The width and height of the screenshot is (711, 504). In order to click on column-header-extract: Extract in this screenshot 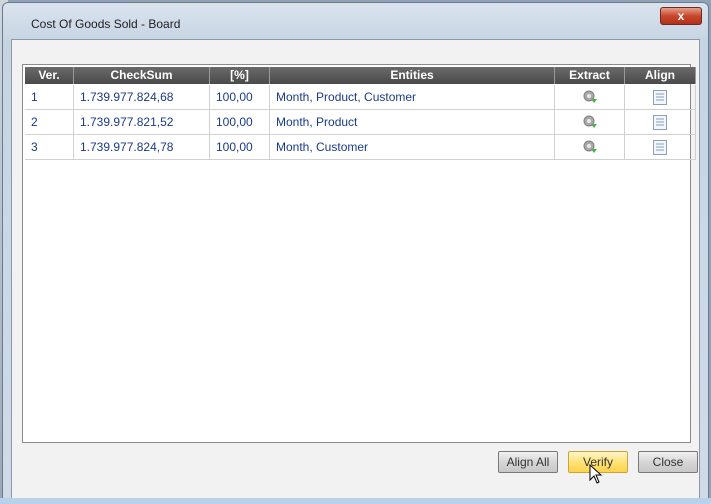, I will do `click(590, 75)`.